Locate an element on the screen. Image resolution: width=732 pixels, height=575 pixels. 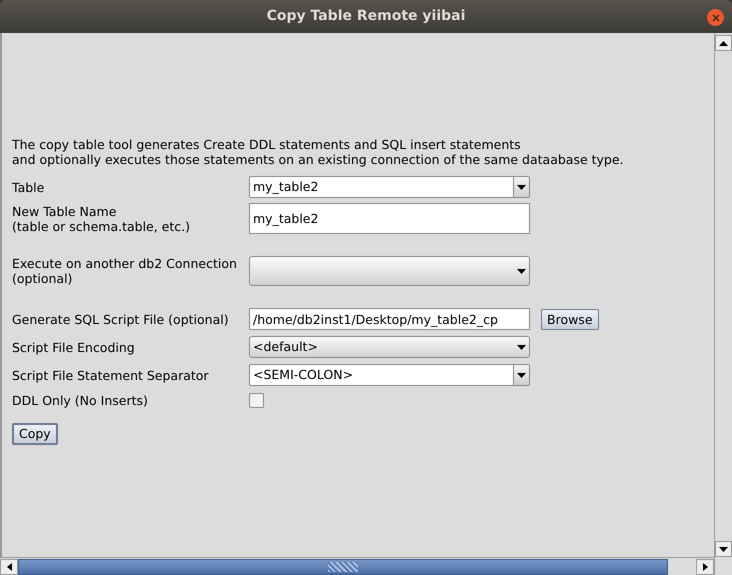
close-icon is located at coordinates (716, 18).